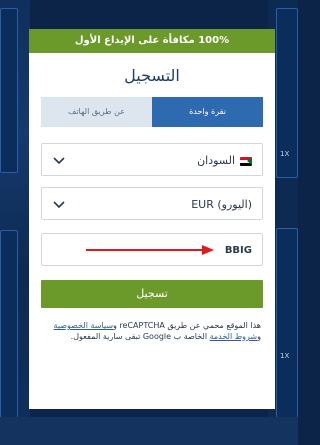 Image resolution: width=320 pixels, height=445 pixels. Describe the element at coordinates (216, 160) in the screenshot. I see `country-value: السودان` at that location.